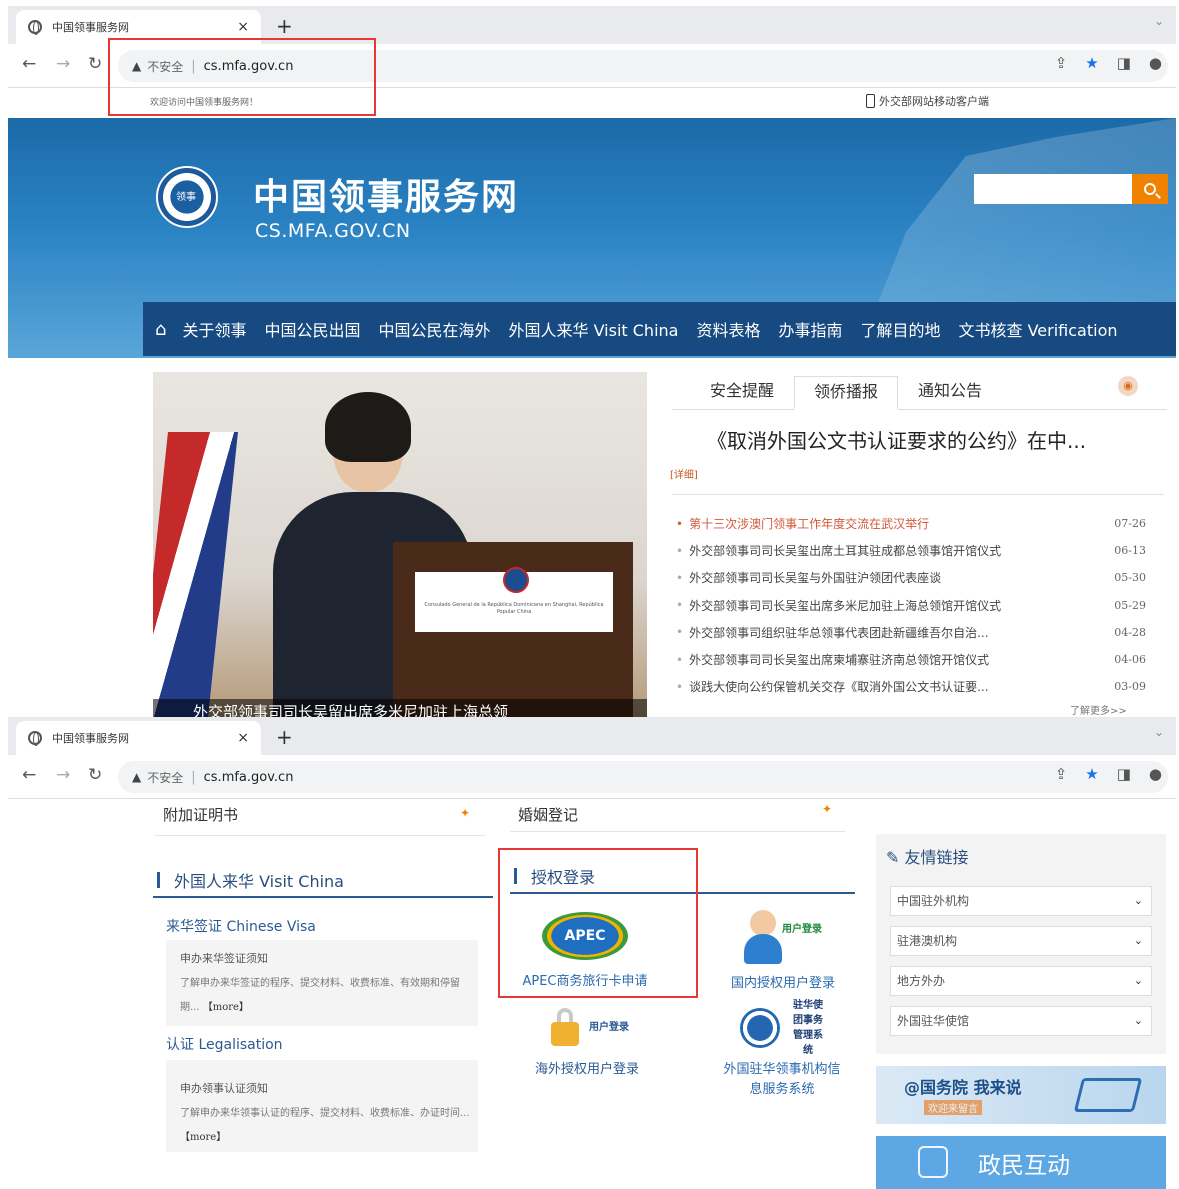 The width and height of the screenshot is (1179, 1189). Describe the element at coordinates (1021, 1162) in the screenshot. I see `citizen-interaction-button: 政民互动` at that location.